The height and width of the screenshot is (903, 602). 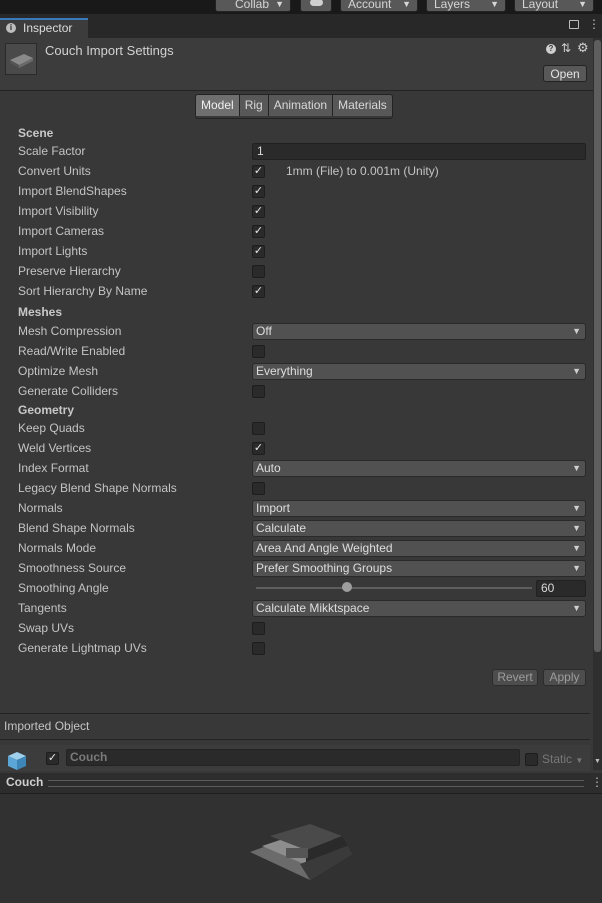 I want to click on preset-icon: ⇅, so click(x=566, y=48).